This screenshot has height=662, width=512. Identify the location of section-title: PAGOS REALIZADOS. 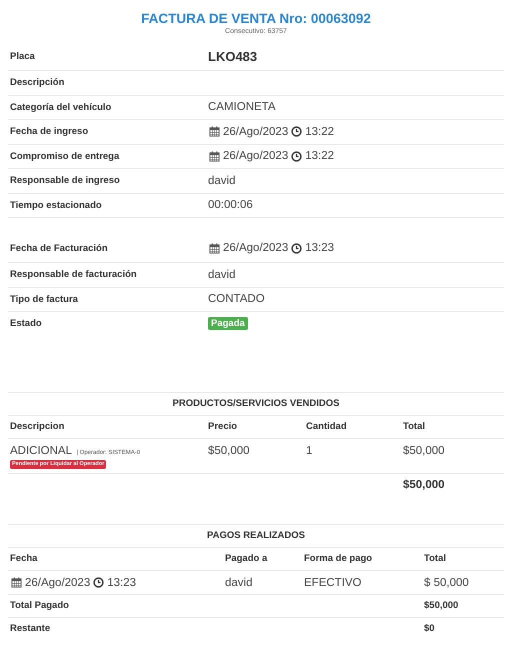
(256, 536).